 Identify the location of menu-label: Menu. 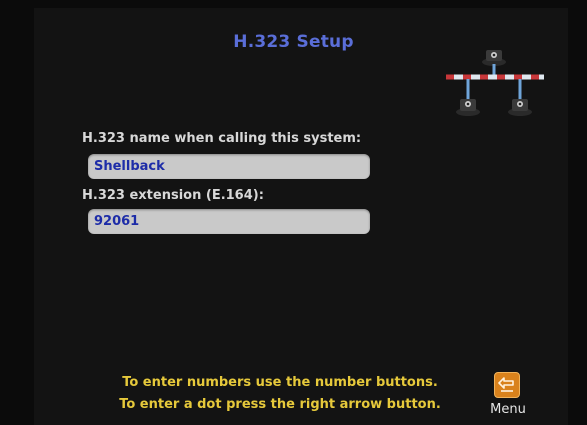
(508, 409).